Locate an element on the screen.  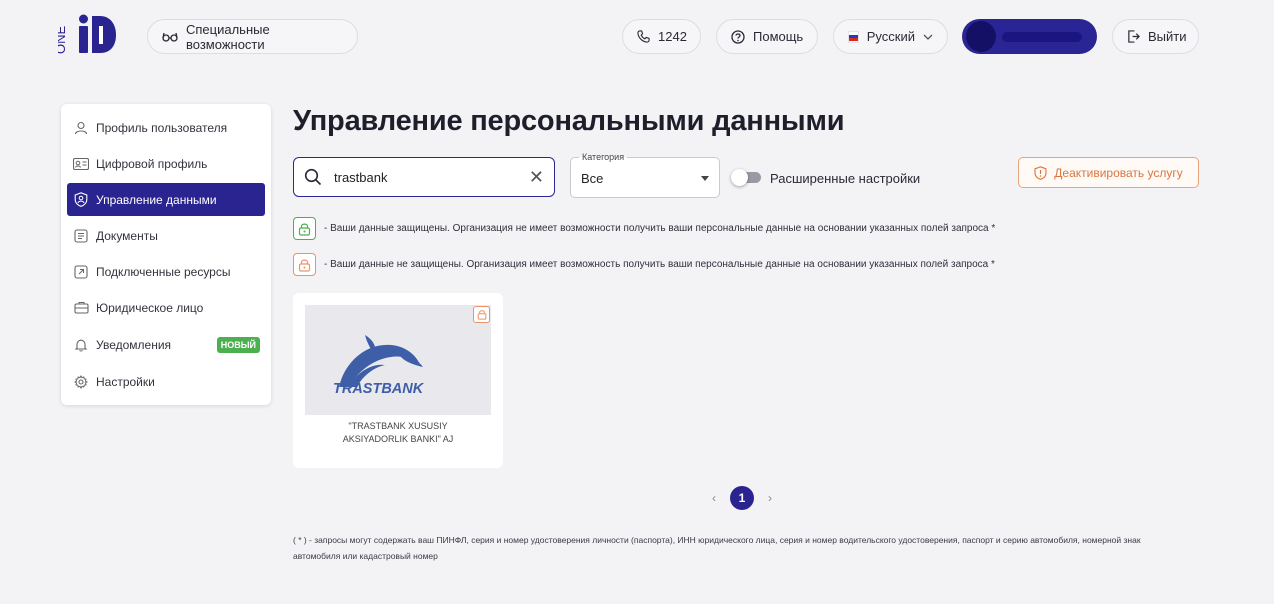
accessibility-label: Специальные возможности is located at coordinates (228, 36).